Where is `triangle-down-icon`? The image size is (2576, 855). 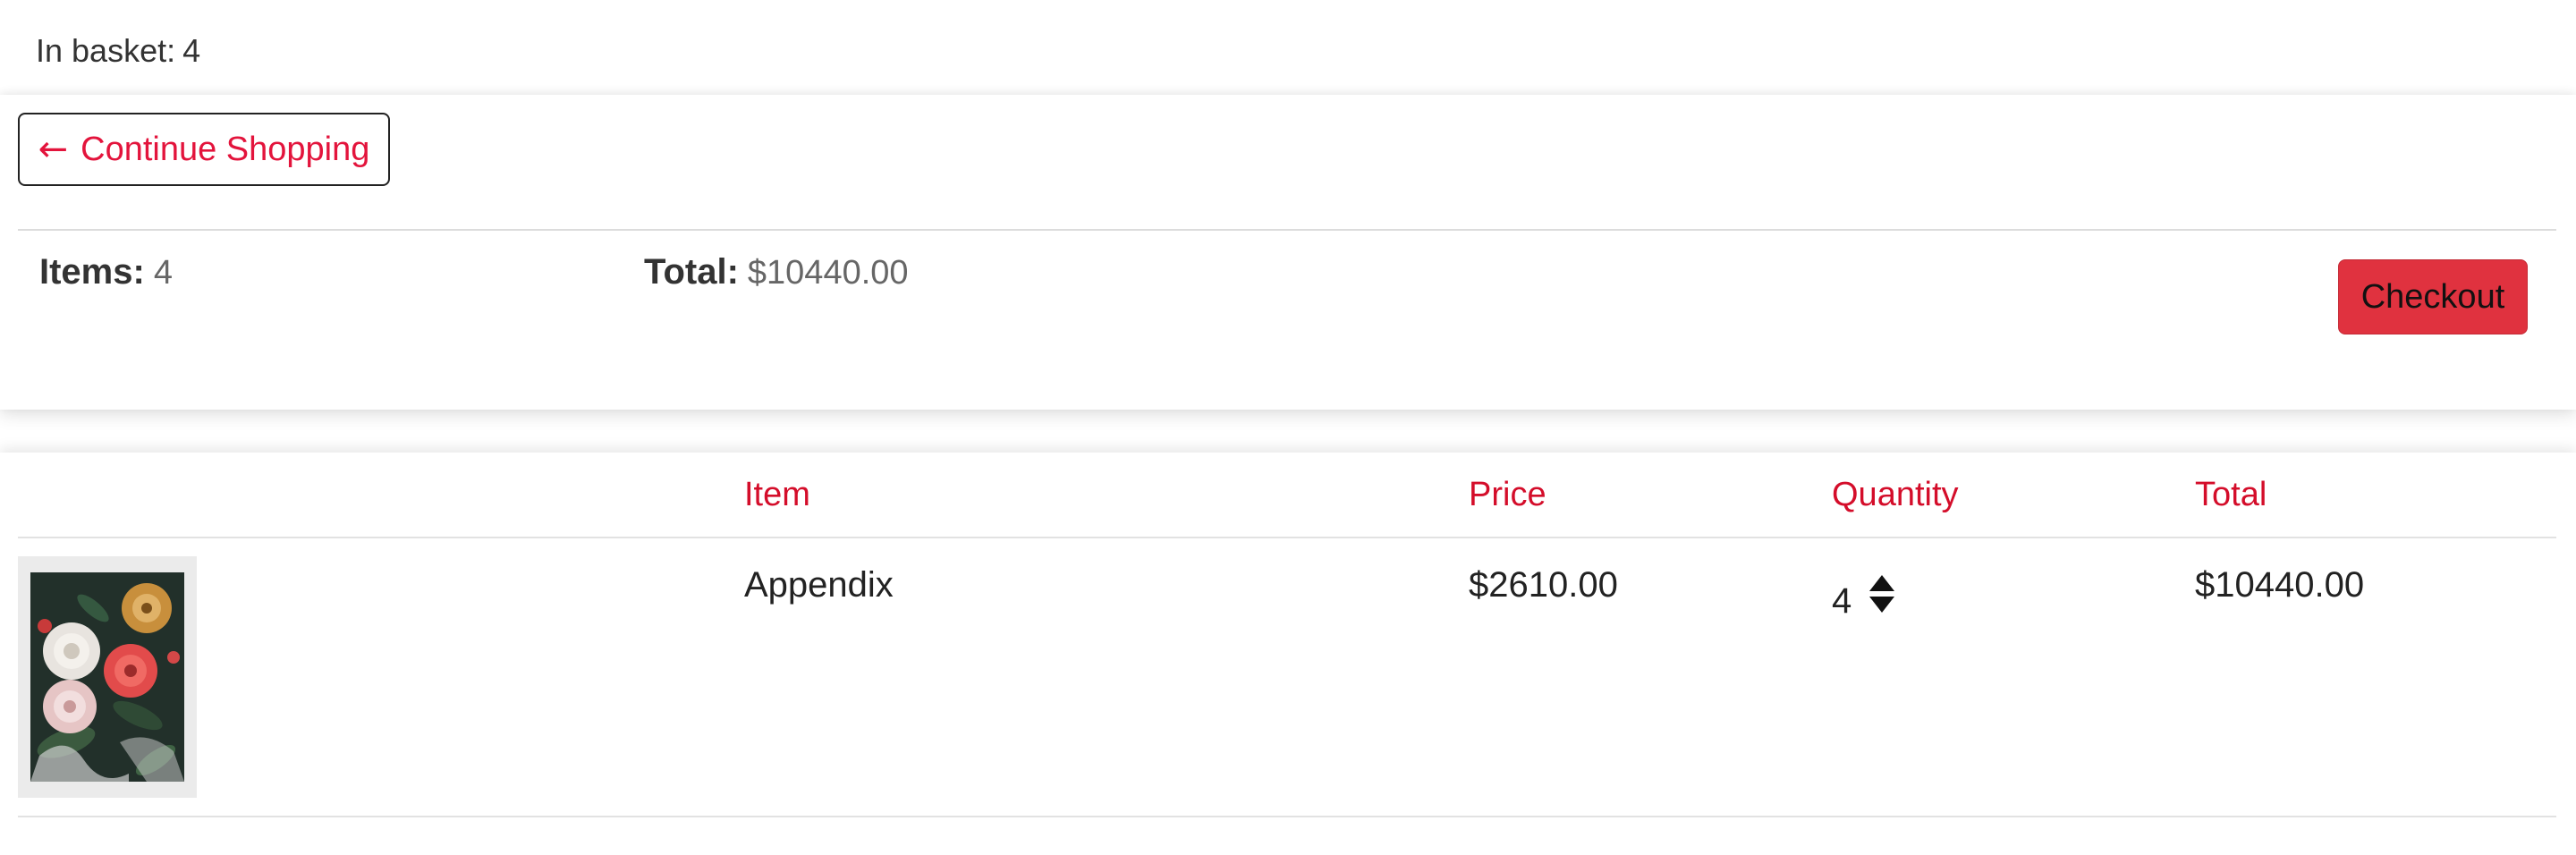 triangle-down-icon is located at coordinates (1882, 605).